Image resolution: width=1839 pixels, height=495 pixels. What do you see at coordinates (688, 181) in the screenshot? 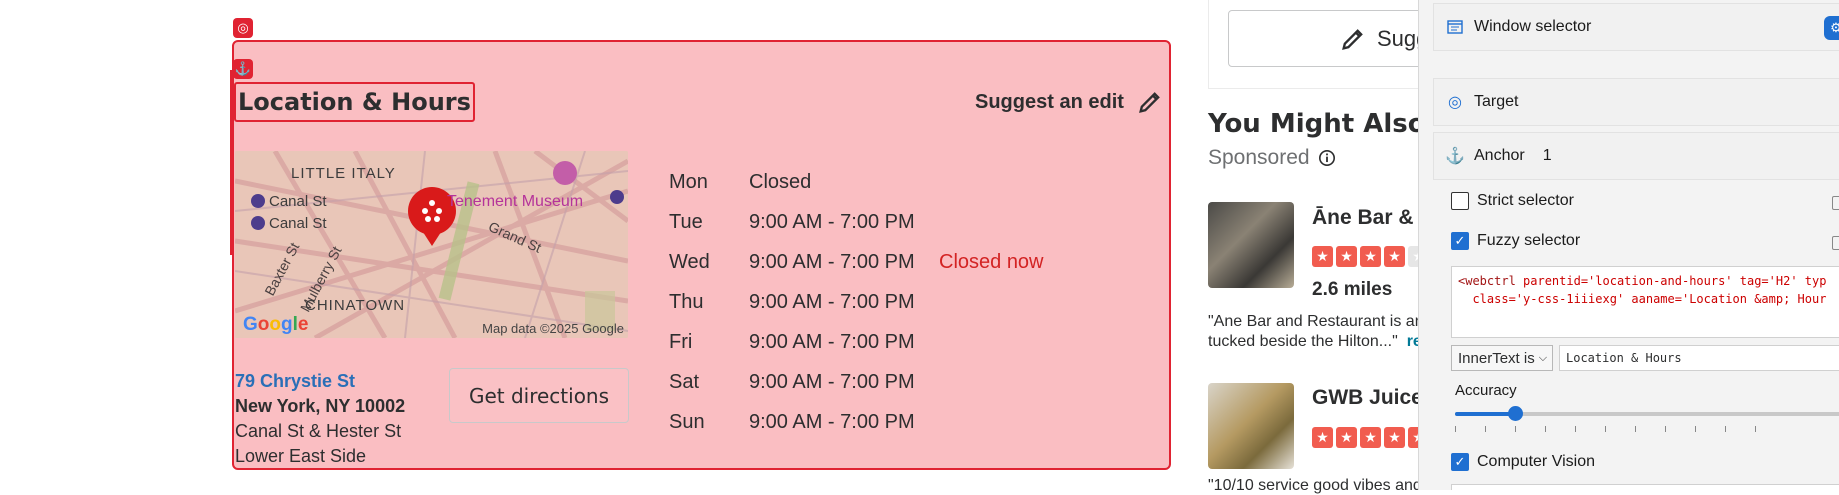
I see `hours-day: Mon` at bounding box center [688, 181].